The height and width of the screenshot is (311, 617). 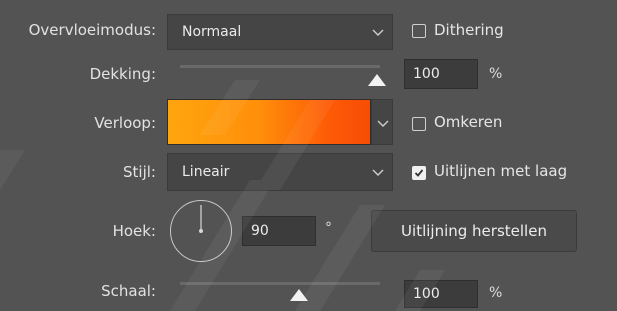 What do you see at coordinates (201, 219) in the screenshot?
I see `angle-indicator-icon` at bounding box center [201, 219].